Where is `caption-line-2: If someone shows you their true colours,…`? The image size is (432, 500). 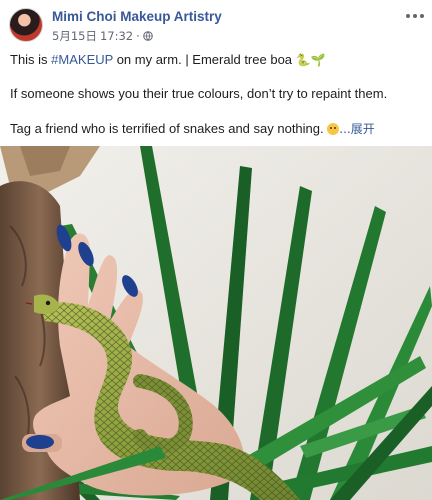 caption-line-2: If someone shows you their true colours,… is located at coordinates (199, 93).